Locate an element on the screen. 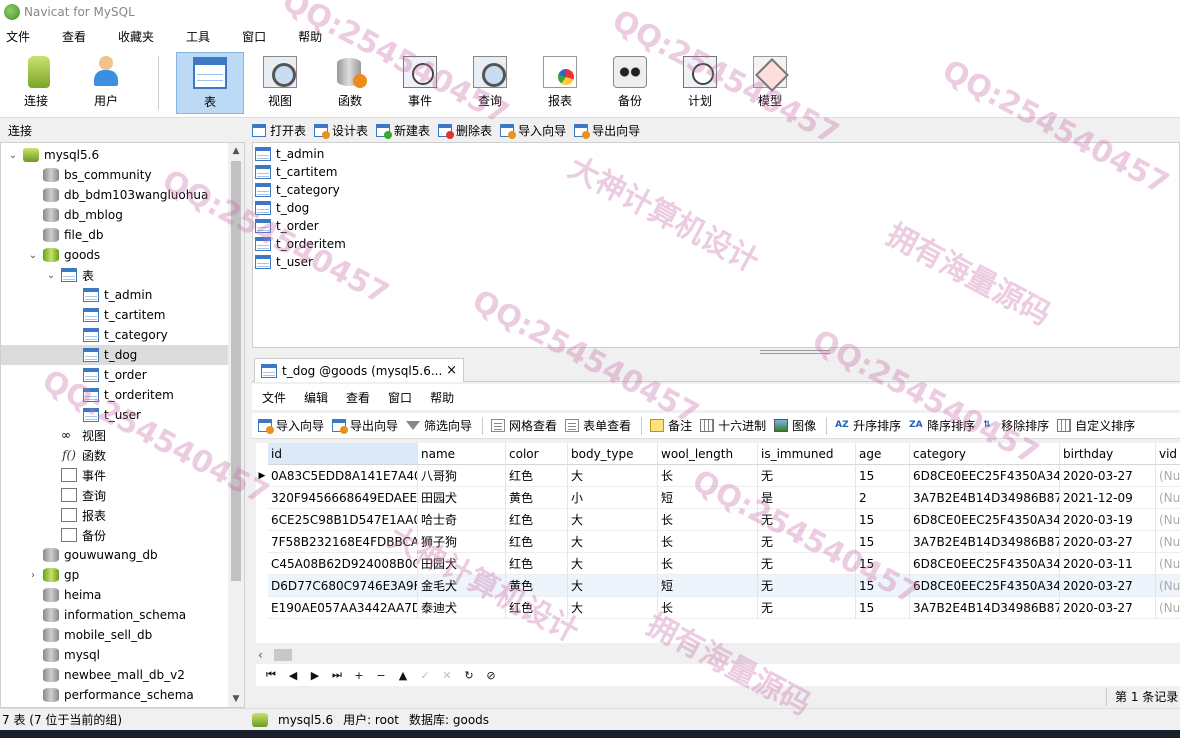  table-cell-wool-length: 短 is located at coordinates (708, 498).